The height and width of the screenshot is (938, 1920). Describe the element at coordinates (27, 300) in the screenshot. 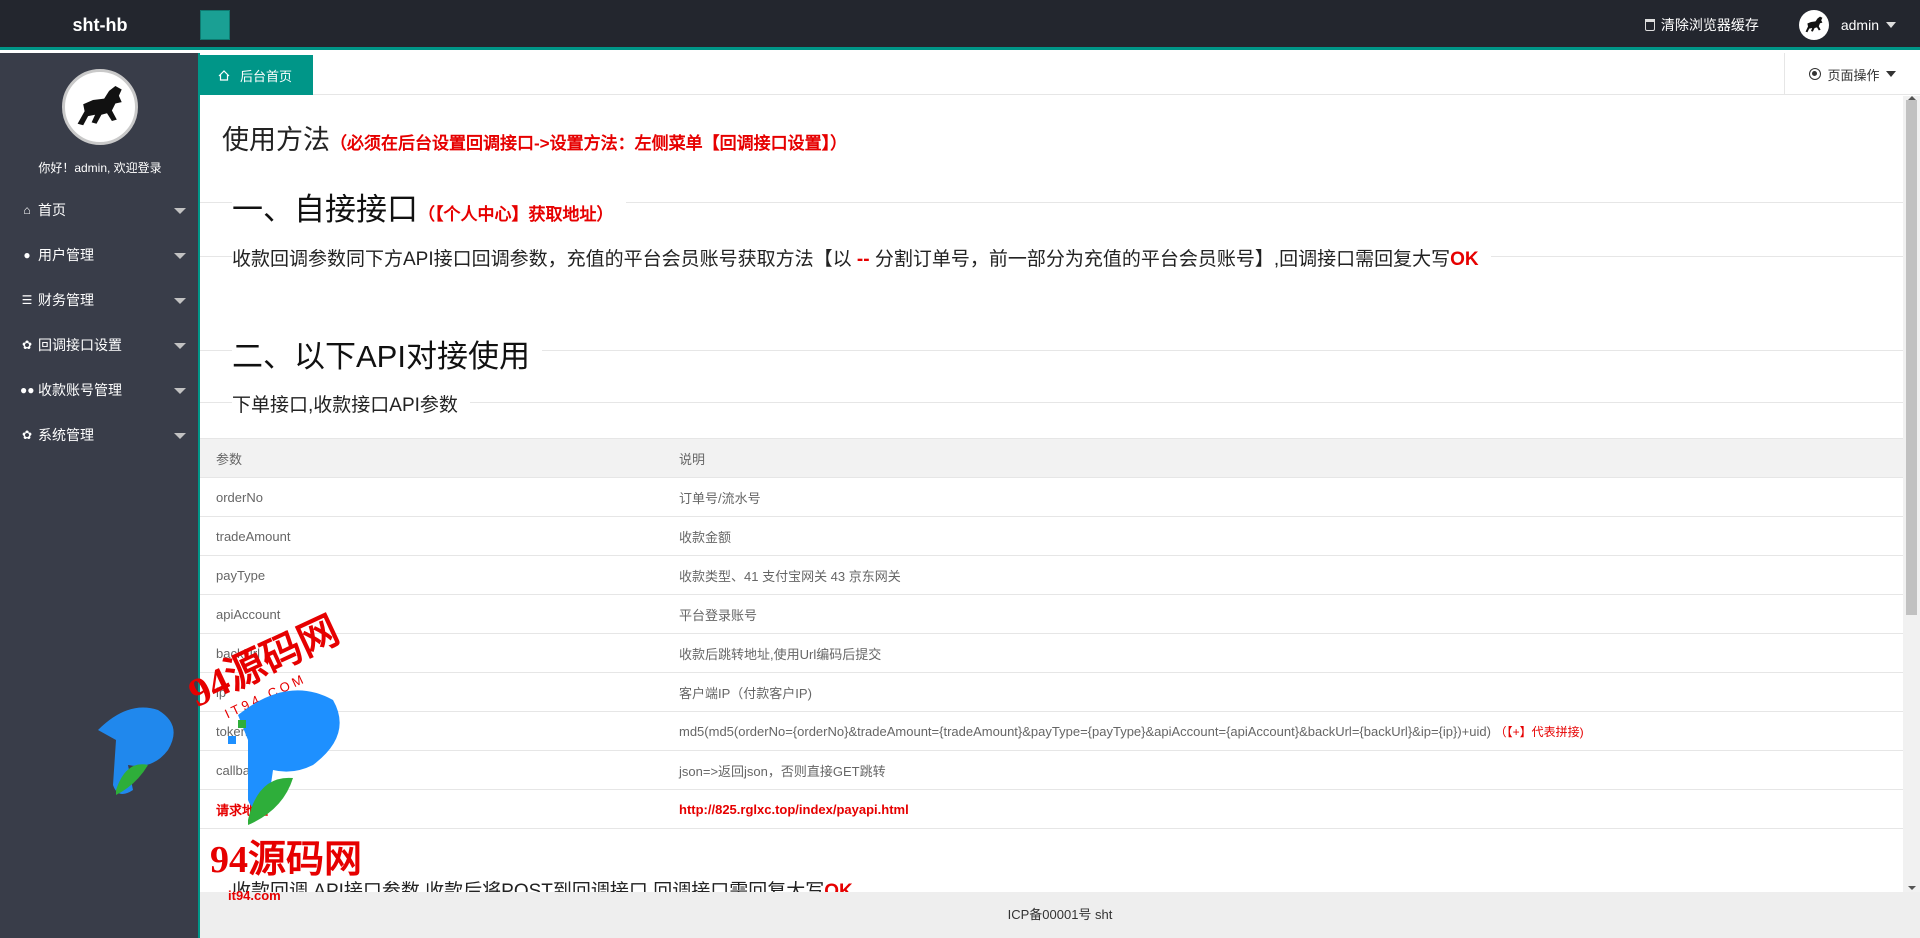

I see `list-icon: ☰` at that location.